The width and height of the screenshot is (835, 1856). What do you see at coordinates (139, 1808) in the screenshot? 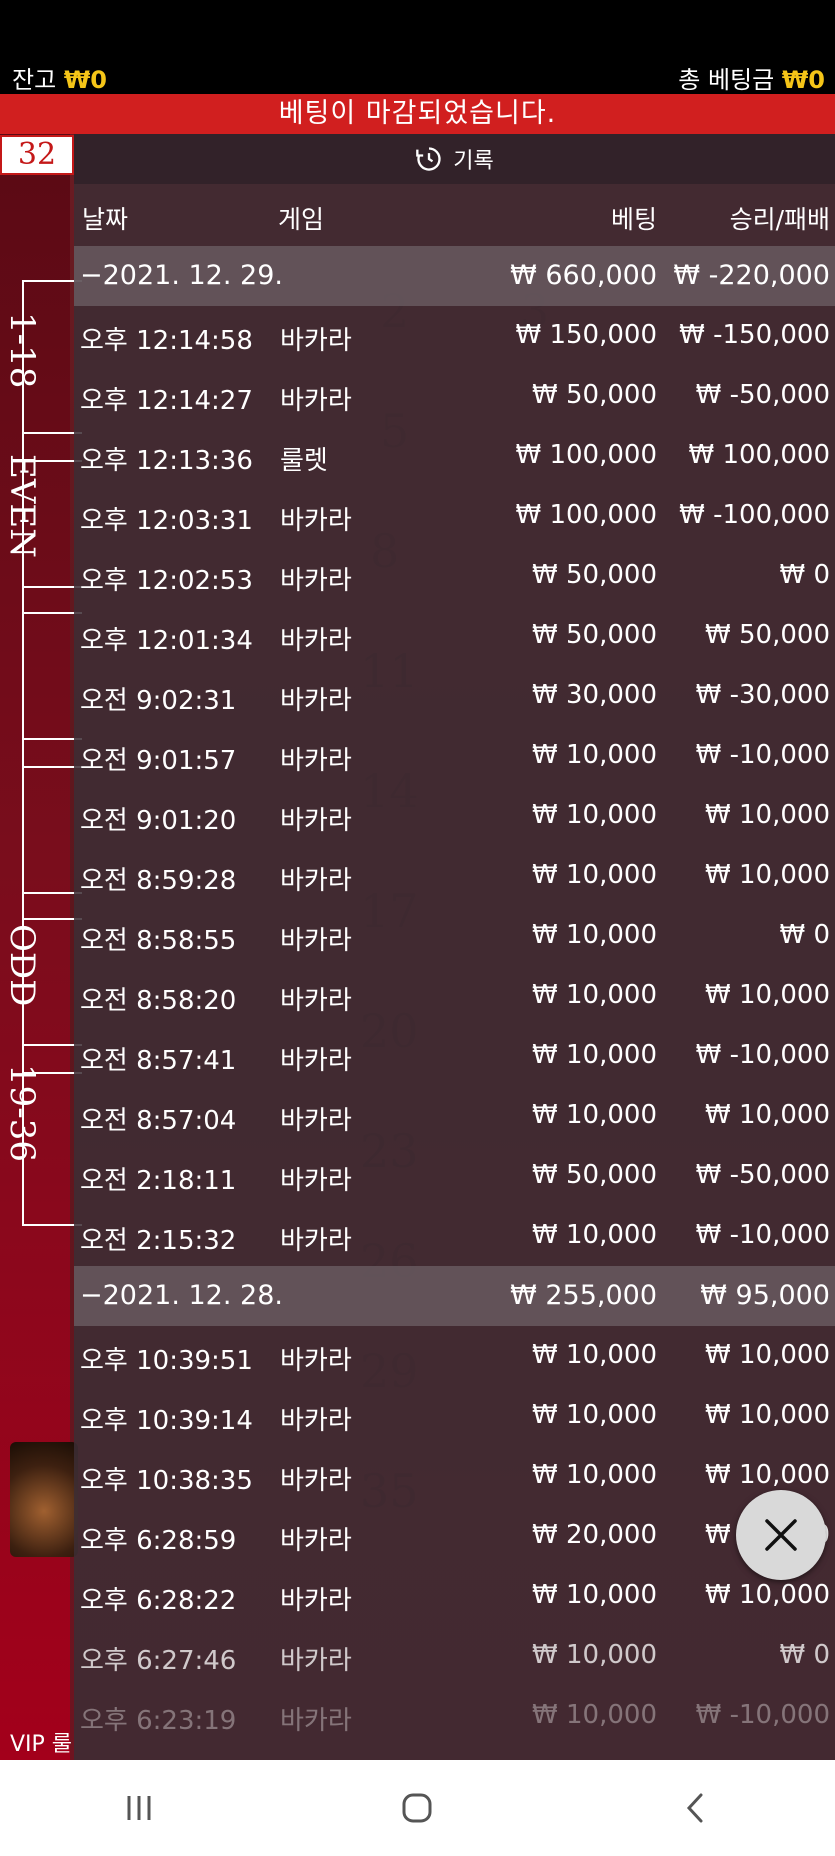
I see `recent-apps-button` at bounding box center [139, 1808].